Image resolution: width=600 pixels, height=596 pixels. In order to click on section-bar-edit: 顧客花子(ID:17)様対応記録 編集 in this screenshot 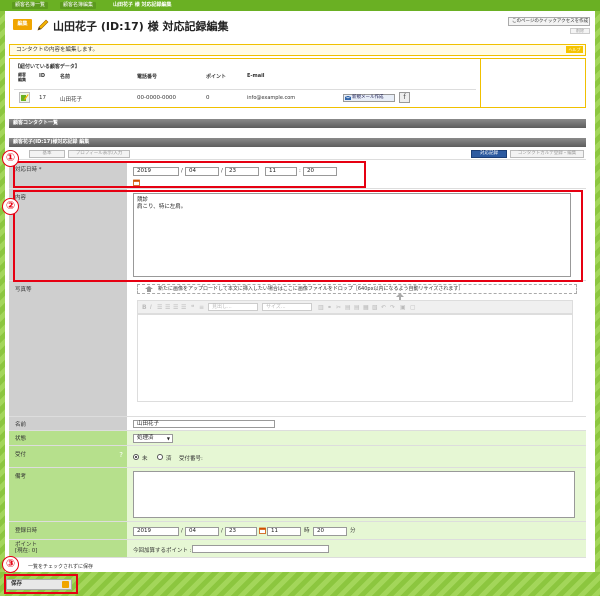, I will do `click(297, 142)`.